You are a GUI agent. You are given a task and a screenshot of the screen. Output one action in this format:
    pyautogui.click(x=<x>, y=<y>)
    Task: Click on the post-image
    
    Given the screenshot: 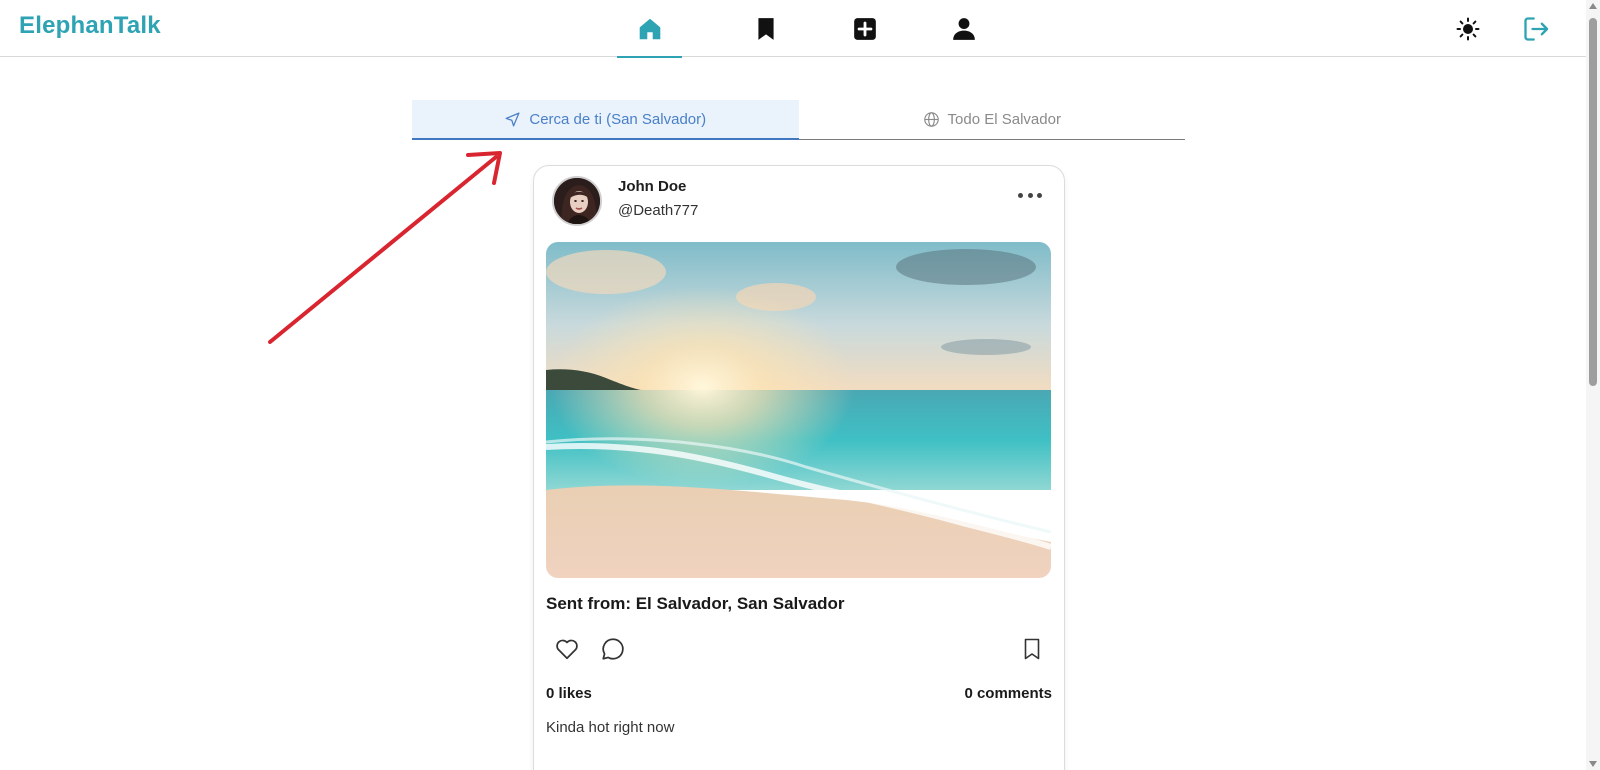 What is the action you would take?
    pyautogui.click(x=798, y=410)
    